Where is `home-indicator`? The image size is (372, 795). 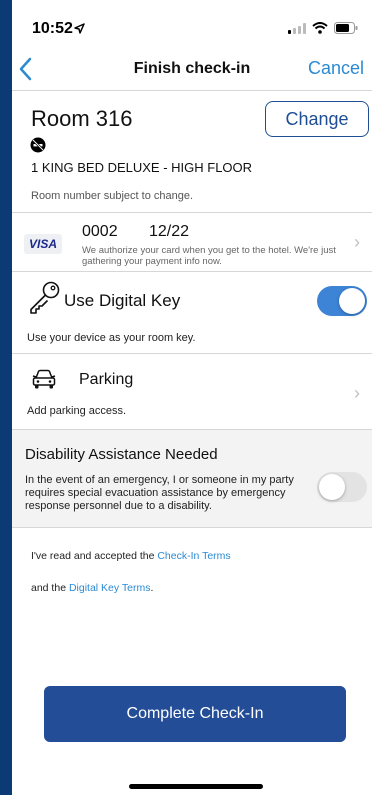 home-indicator is located at coordinates (196, 786).